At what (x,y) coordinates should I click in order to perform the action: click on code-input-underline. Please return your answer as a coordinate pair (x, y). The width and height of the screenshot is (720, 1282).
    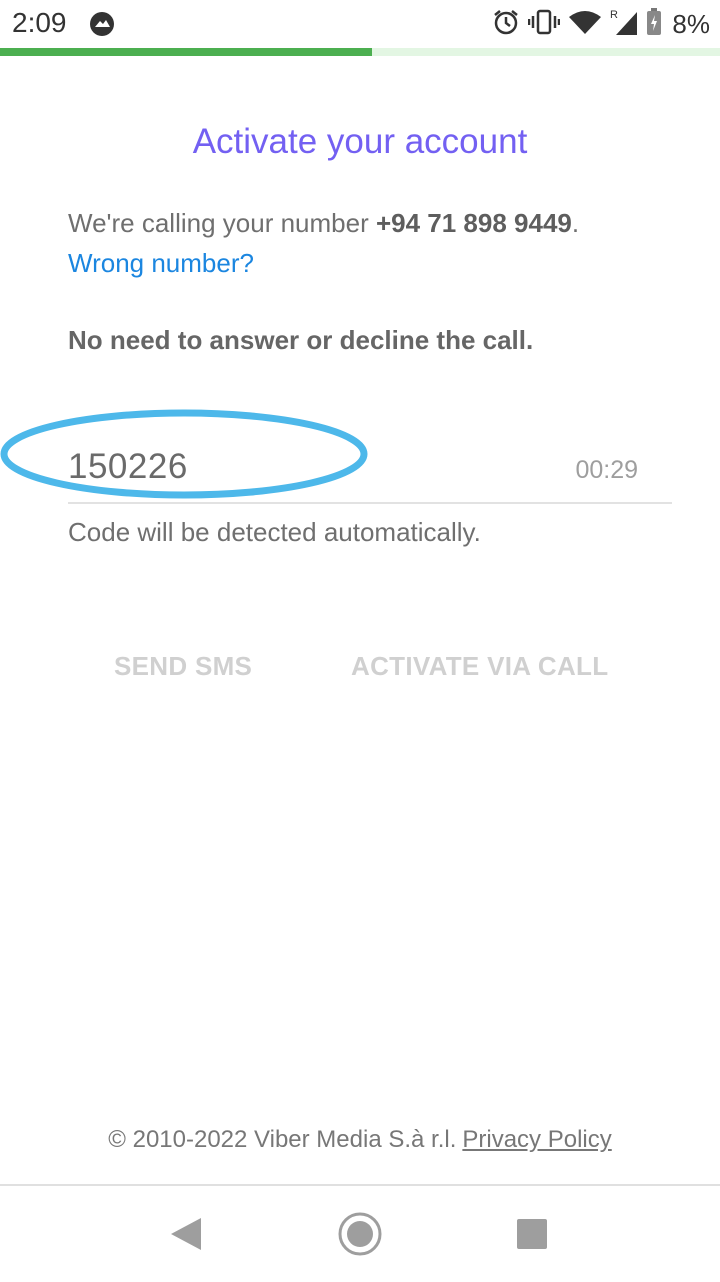
    Looking at the image, I should click on (370, 503).